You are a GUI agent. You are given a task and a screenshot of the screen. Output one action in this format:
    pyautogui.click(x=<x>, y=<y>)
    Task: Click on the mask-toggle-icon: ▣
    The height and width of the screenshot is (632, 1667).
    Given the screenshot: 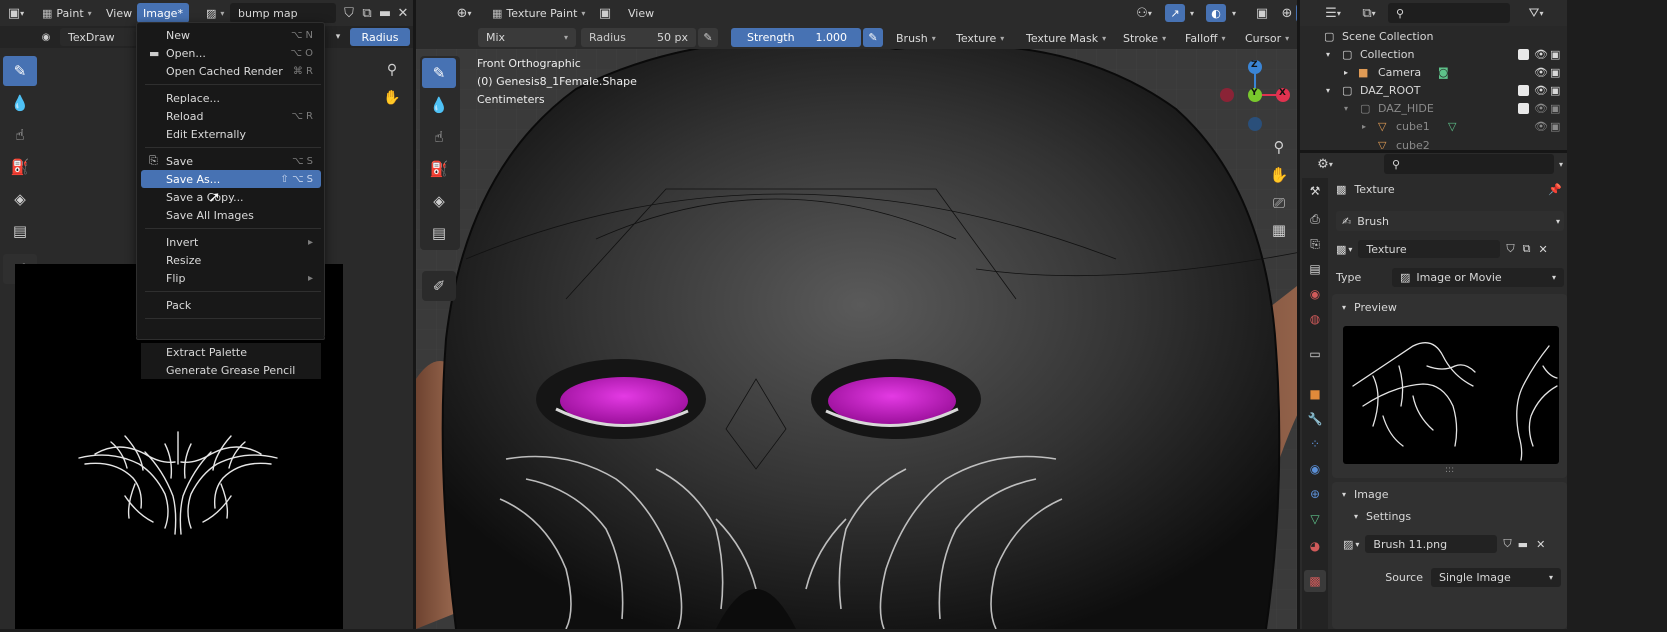 What is the action you would take?
    pyautogui.click(x=605, y=13)
    